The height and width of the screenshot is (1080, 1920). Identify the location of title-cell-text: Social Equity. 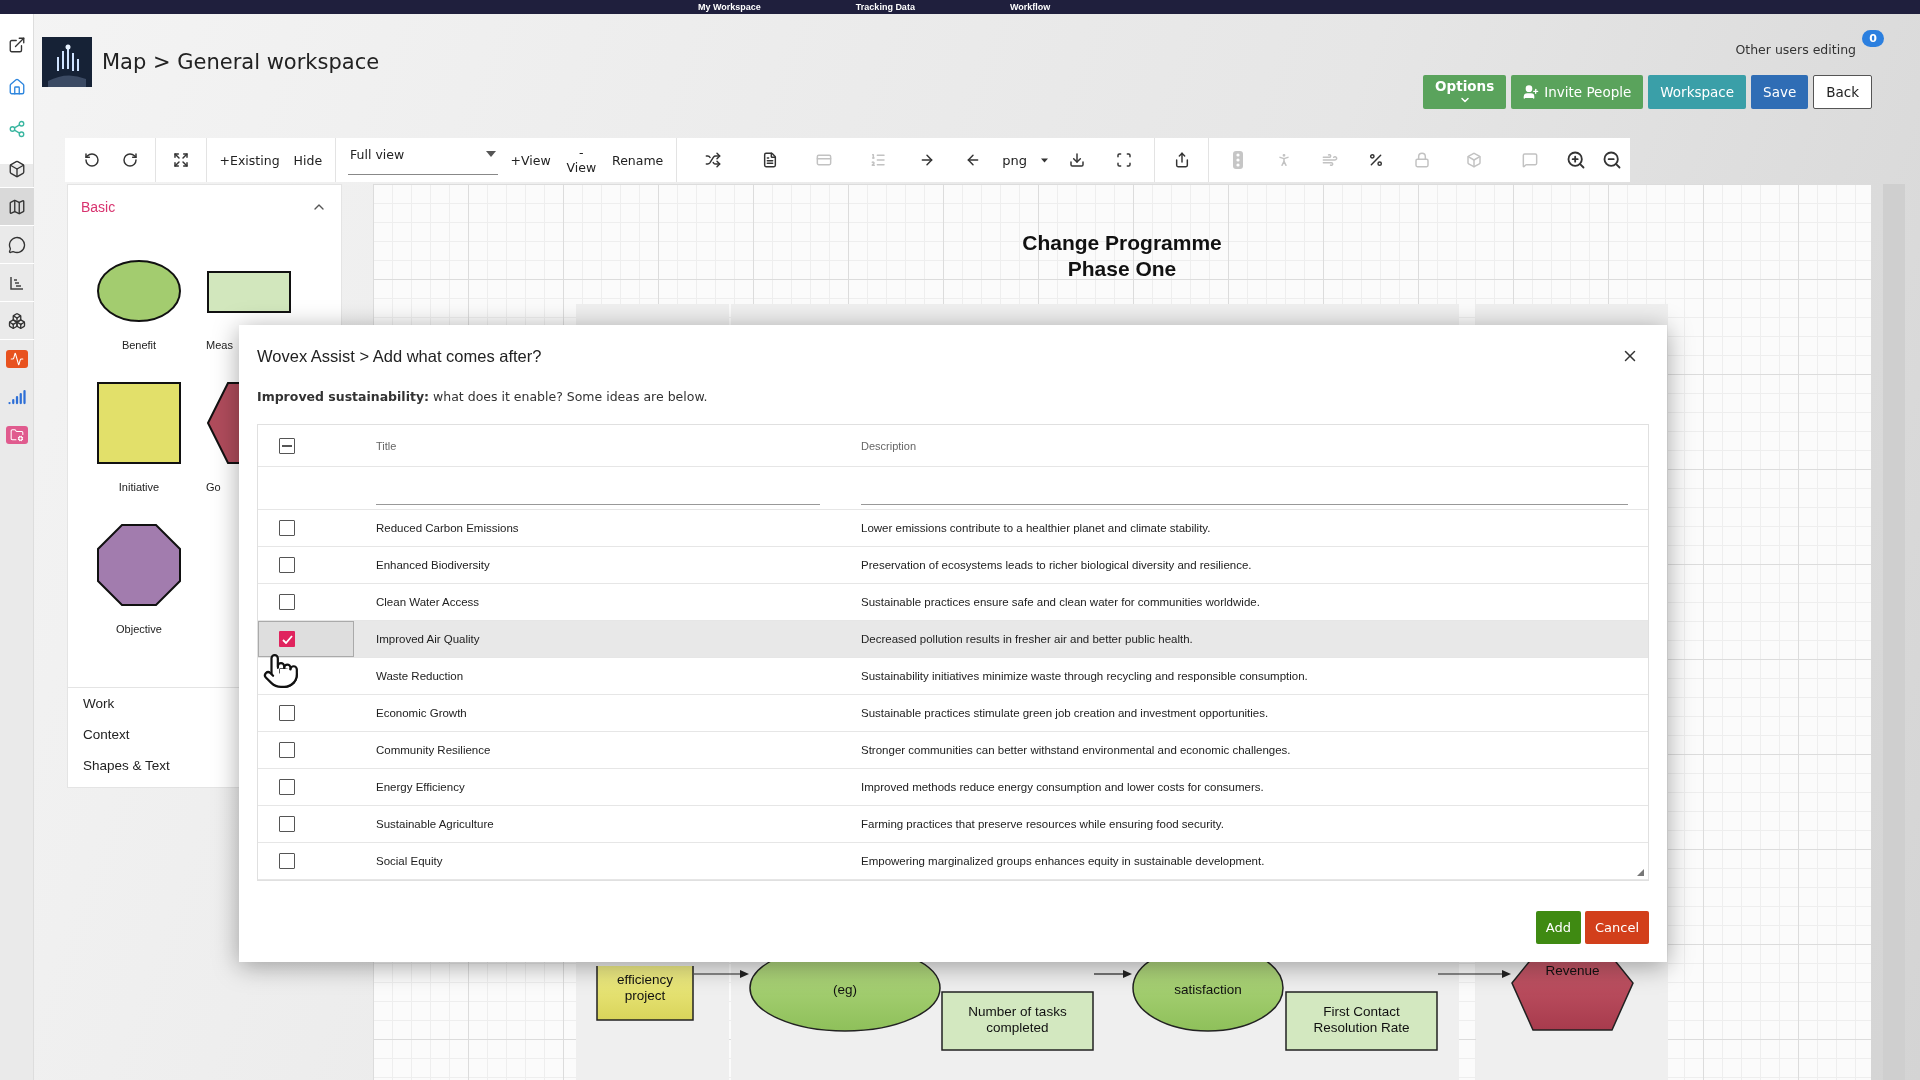
(410, 861).